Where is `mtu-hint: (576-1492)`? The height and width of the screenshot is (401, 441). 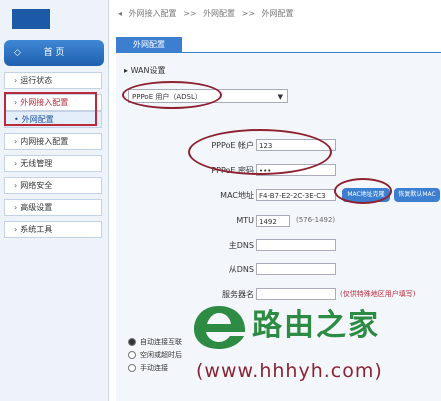 mtu-hint: (576-1492) is located at coordinates (316, 220).